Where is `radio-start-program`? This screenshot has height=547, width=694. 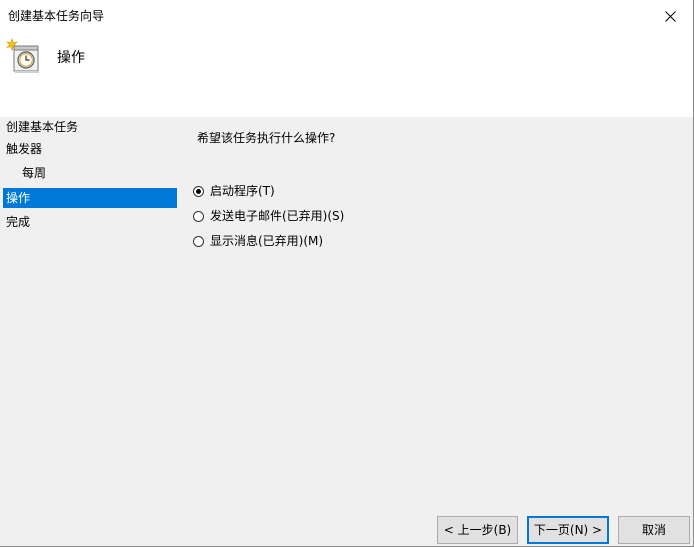 radio-start-program is located at coordinates (198, 191).